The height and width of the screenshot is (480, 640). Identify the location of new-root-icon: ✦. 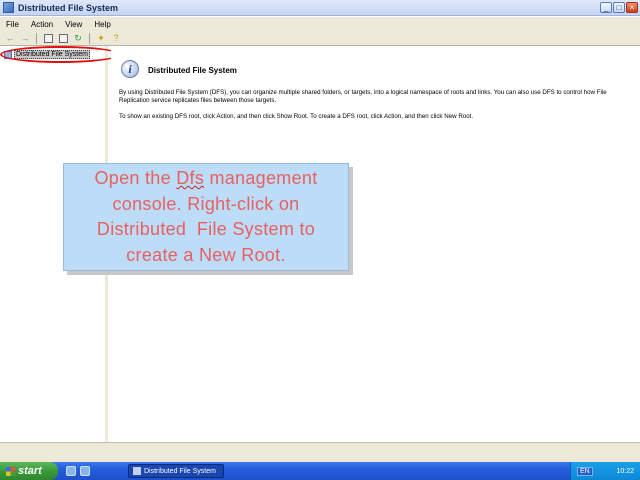
(101, 38).